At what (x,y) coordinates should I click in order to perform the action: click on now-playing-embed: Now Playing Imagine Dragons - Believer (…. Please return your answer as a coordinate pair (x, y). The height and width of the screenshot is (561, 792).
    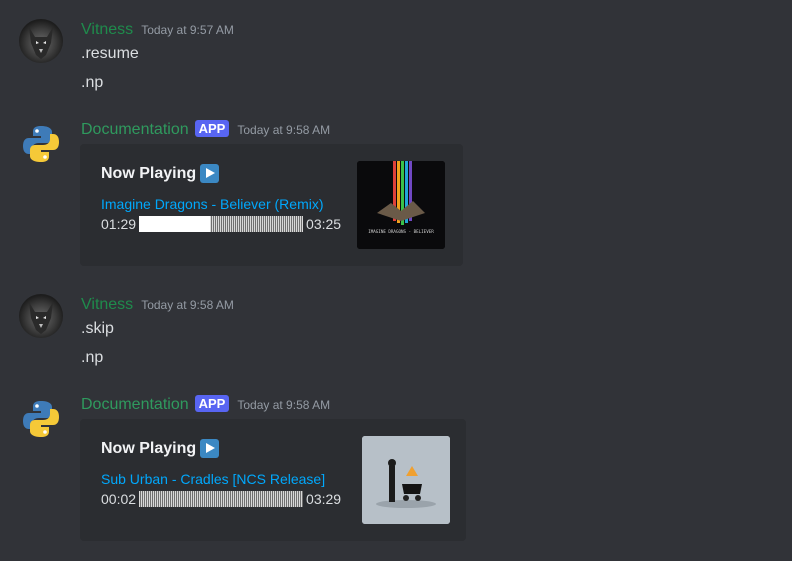
    Looking at the image, I should click on (271, 205).